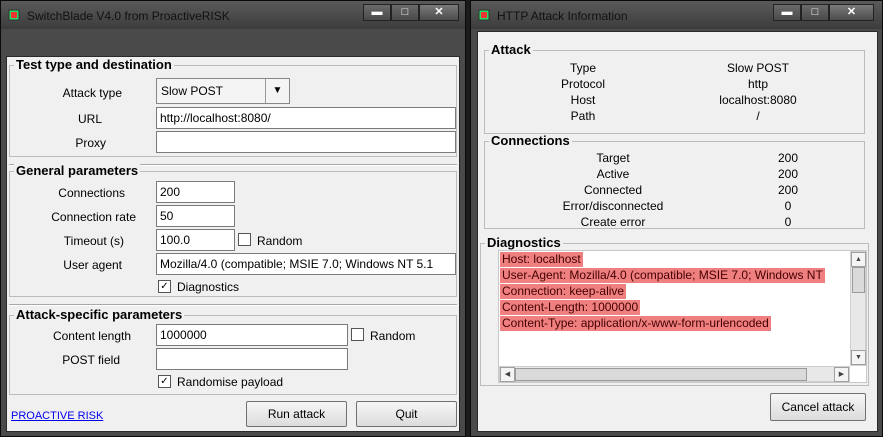 This screenshot has width=883, height=437. Describe the element at coordinates (661, 374) in the screenshot. I see `horizontal-scroll-thumb` at that location.